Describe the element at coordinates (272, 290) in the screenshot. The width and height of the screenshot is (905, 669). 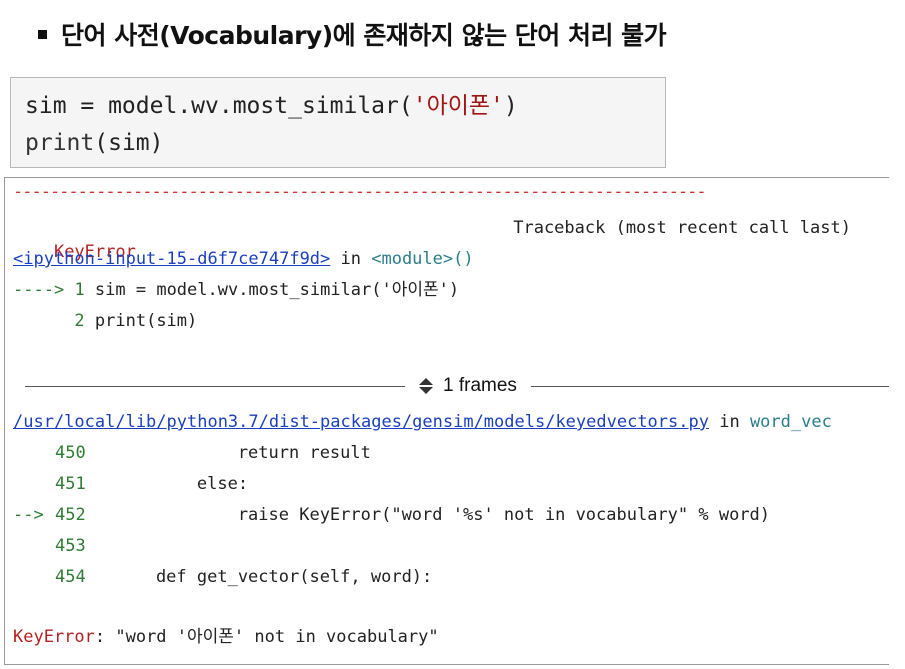
I see `line-code: sim = model.wv.most_similar('아이폰')` at that location.